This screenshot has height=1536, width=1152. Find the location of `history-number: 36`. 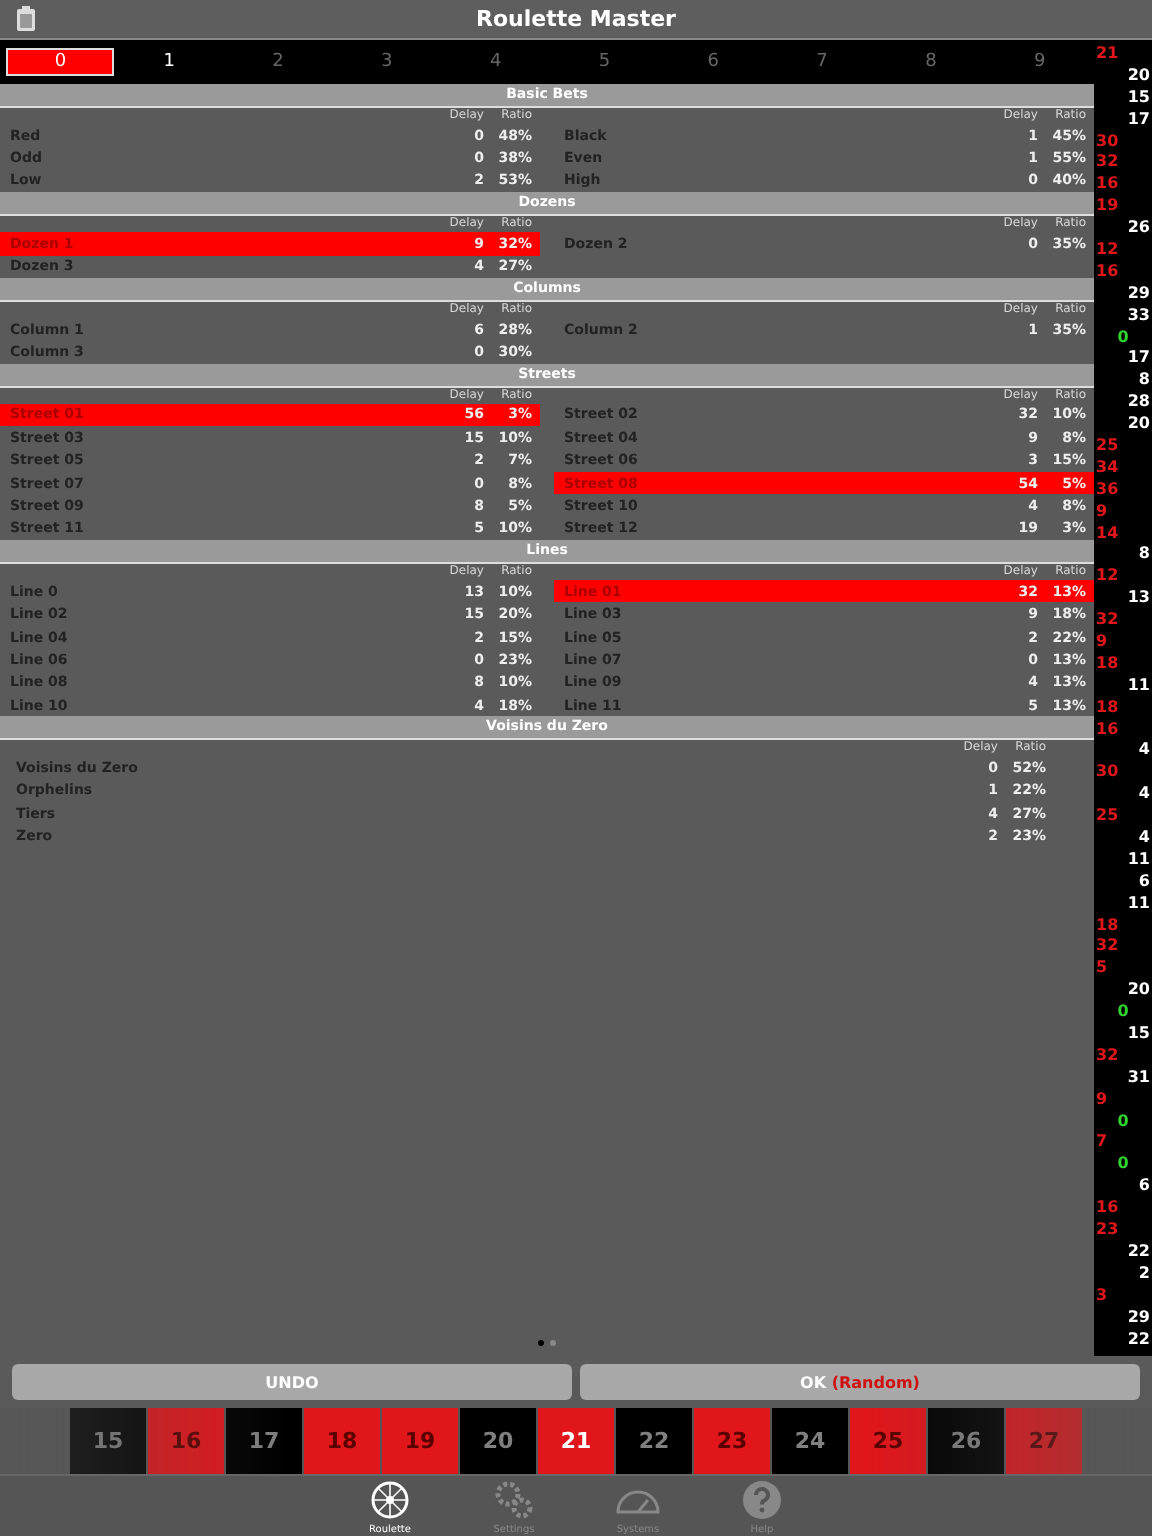

history-number: 36 is located at coordinates (1107, 490).